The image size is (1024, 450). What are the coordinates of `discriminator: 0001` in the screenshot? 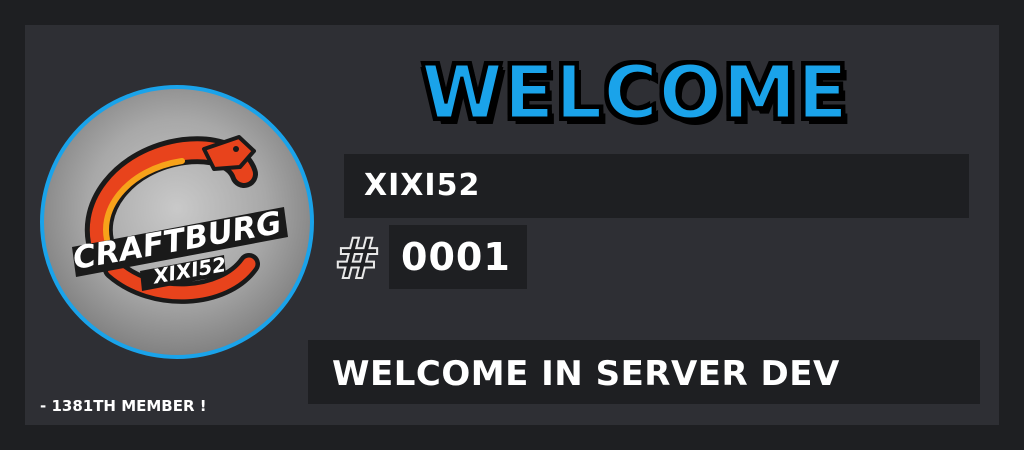 It's located at (456, 257).